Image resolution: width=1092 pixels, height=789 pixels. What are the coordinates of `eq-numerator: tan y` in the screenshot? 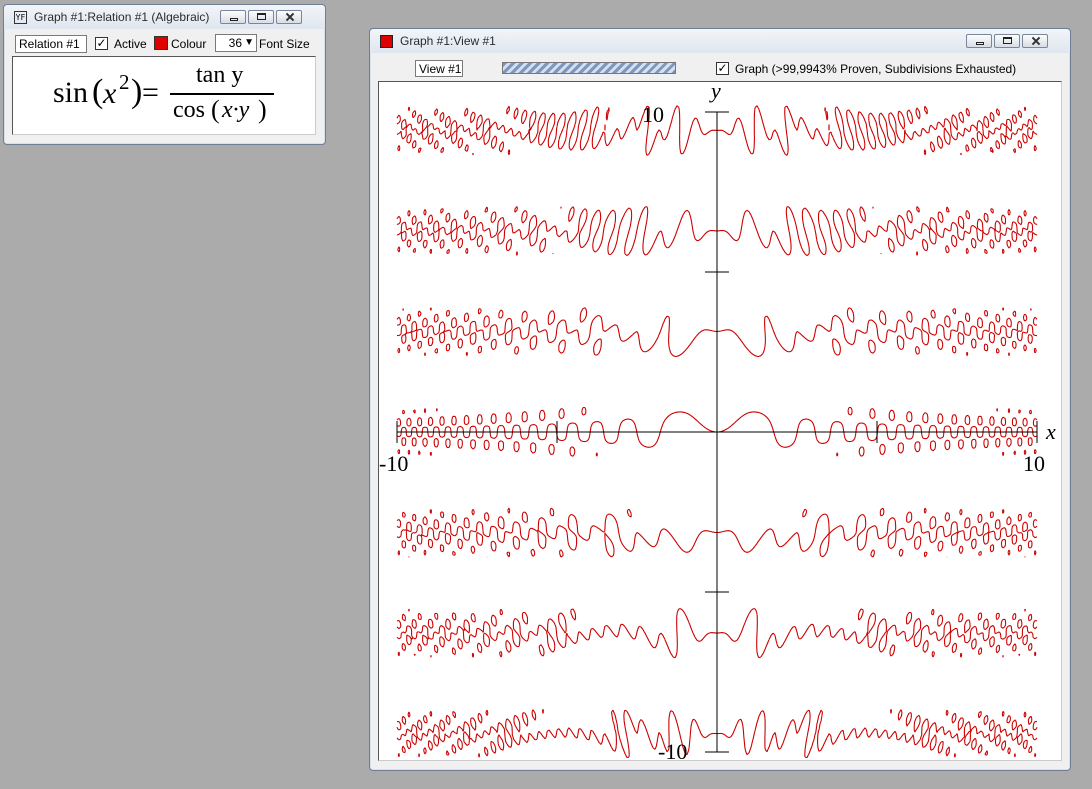 It's located at (220, 75).